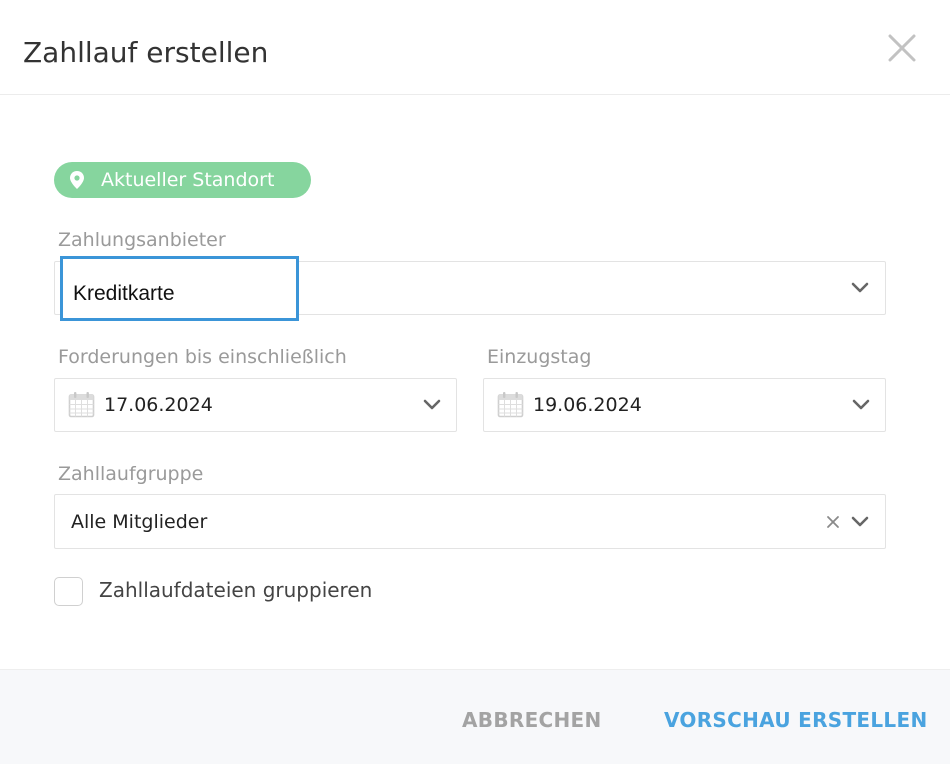 This screenshot has height=764, width=950. What do you see at coordinates (833, 522) in the screenshot?
I see `clear-icon` at bounding box center [833, 522].